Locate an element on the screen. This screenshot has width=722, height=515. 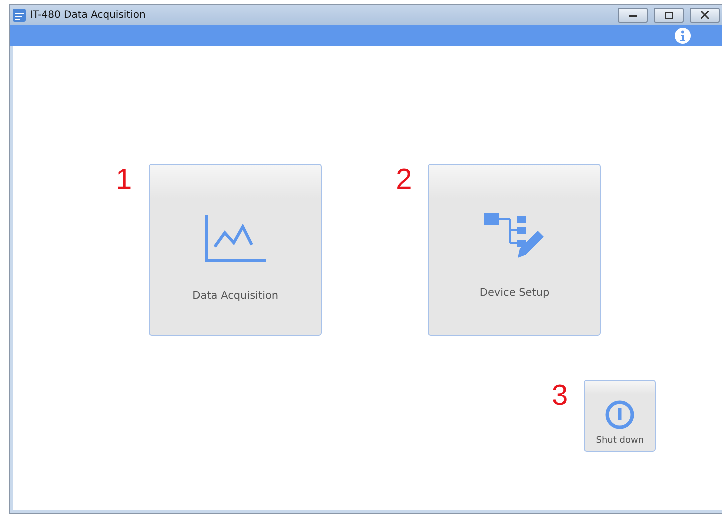
app-icon is located at coordinates (19, 15).